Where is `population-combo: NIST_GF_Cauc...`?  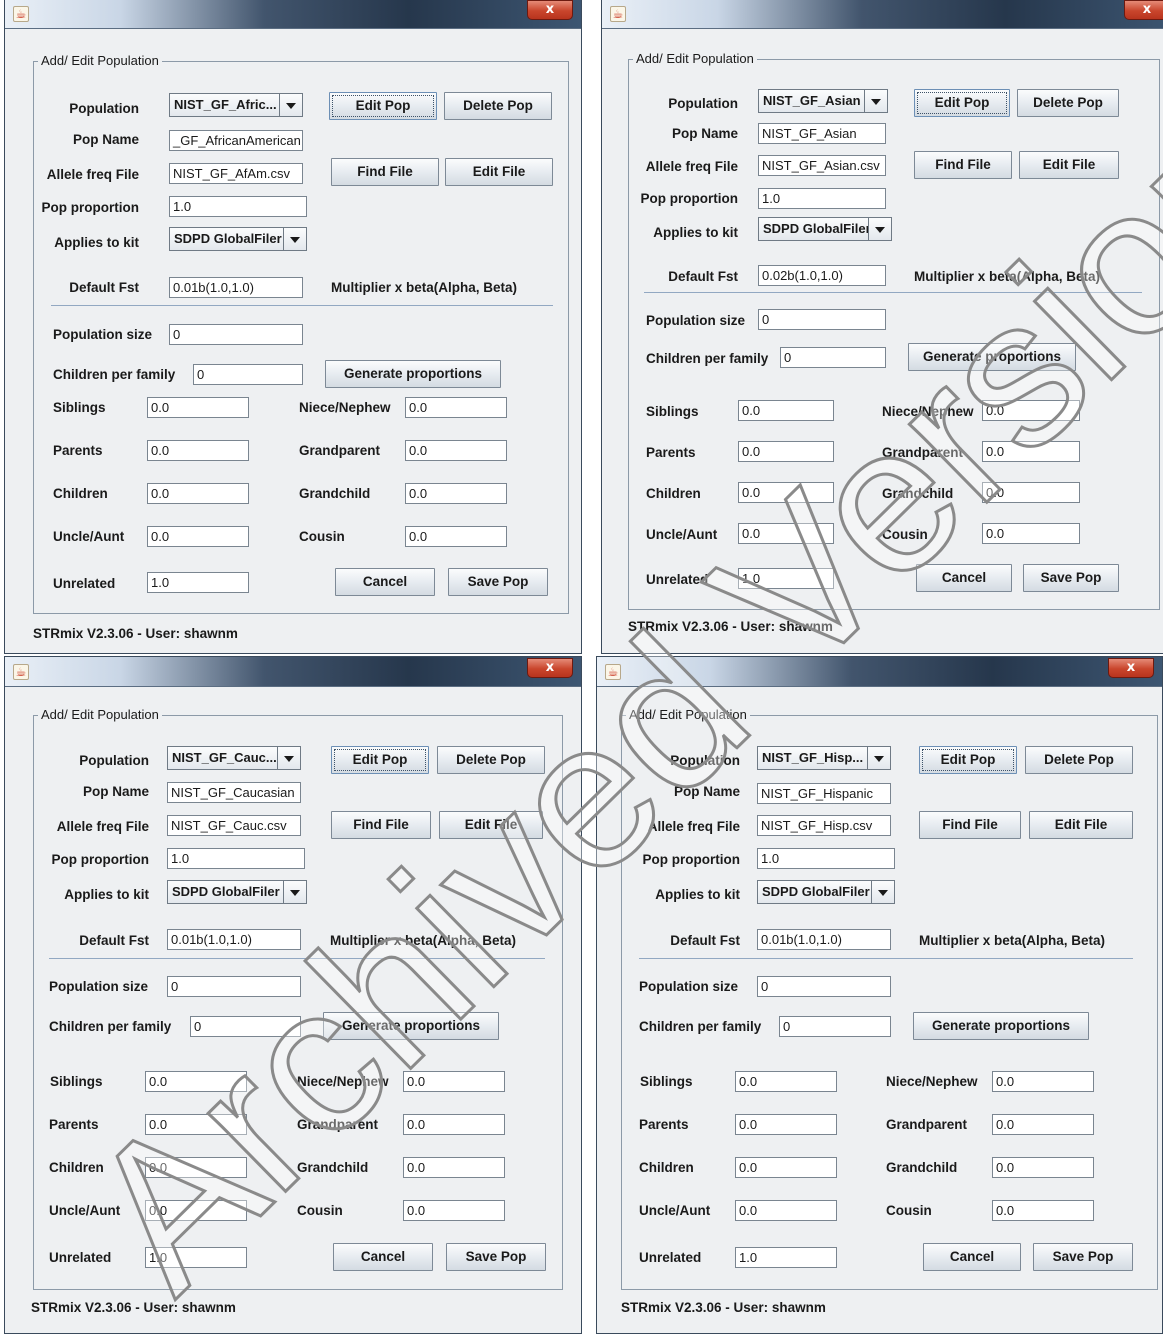
population-combo: NIST_GF_Cauc... is located at coordinates (234, 758).